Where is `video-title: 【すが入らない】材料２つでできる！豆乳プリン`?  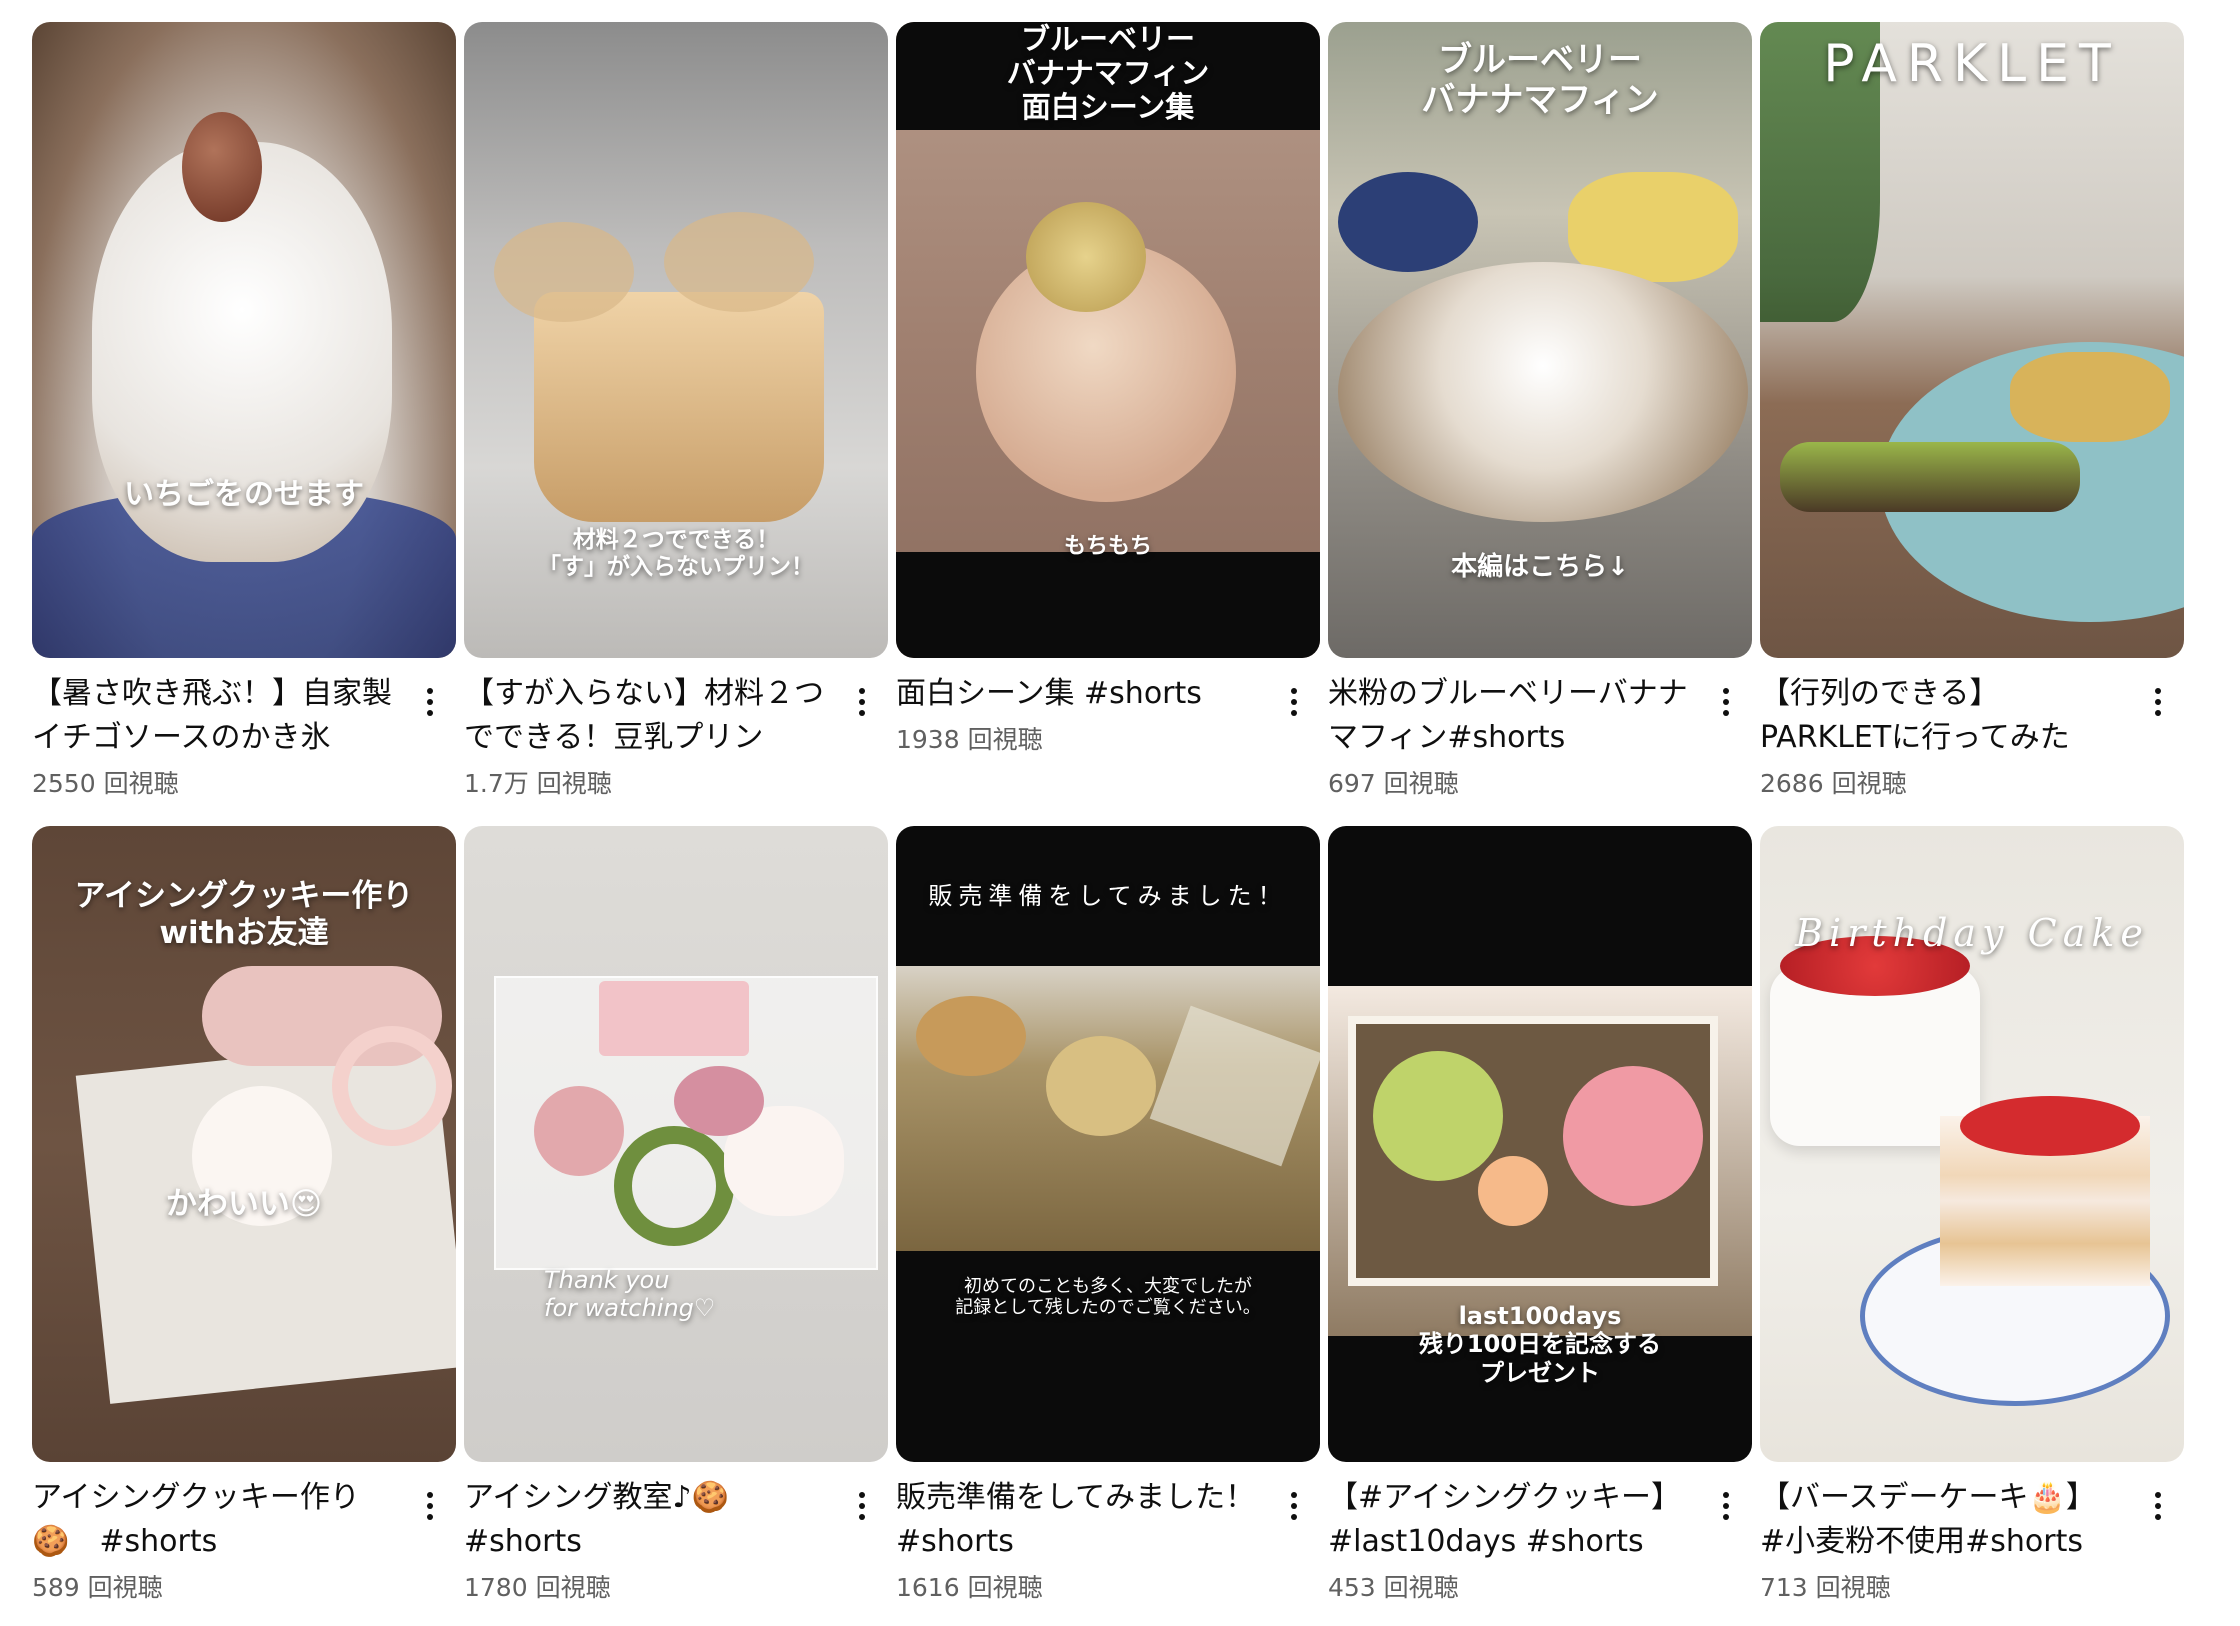 video-title: 【すが入らない】材料２つでできる！豆乳プリン is located at coordinates (644, 716).